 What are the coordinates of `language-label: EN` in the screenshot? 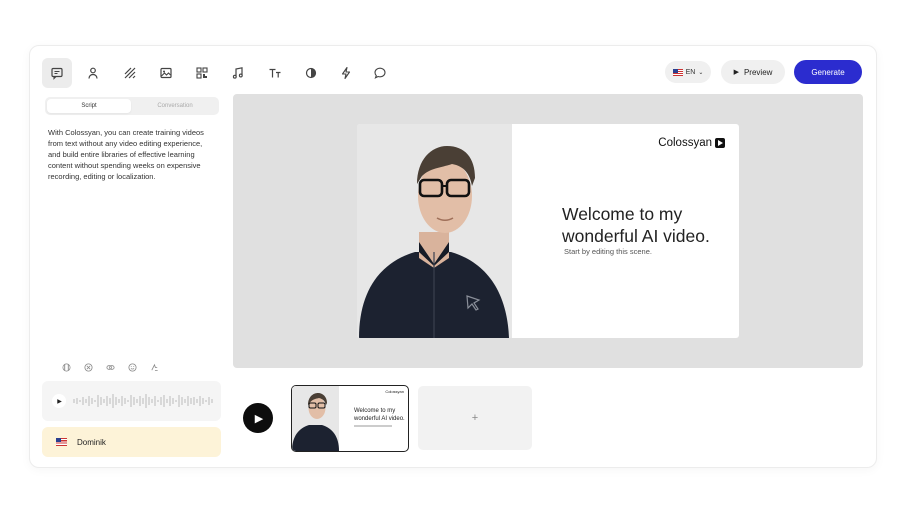 It's located at (690, 72).